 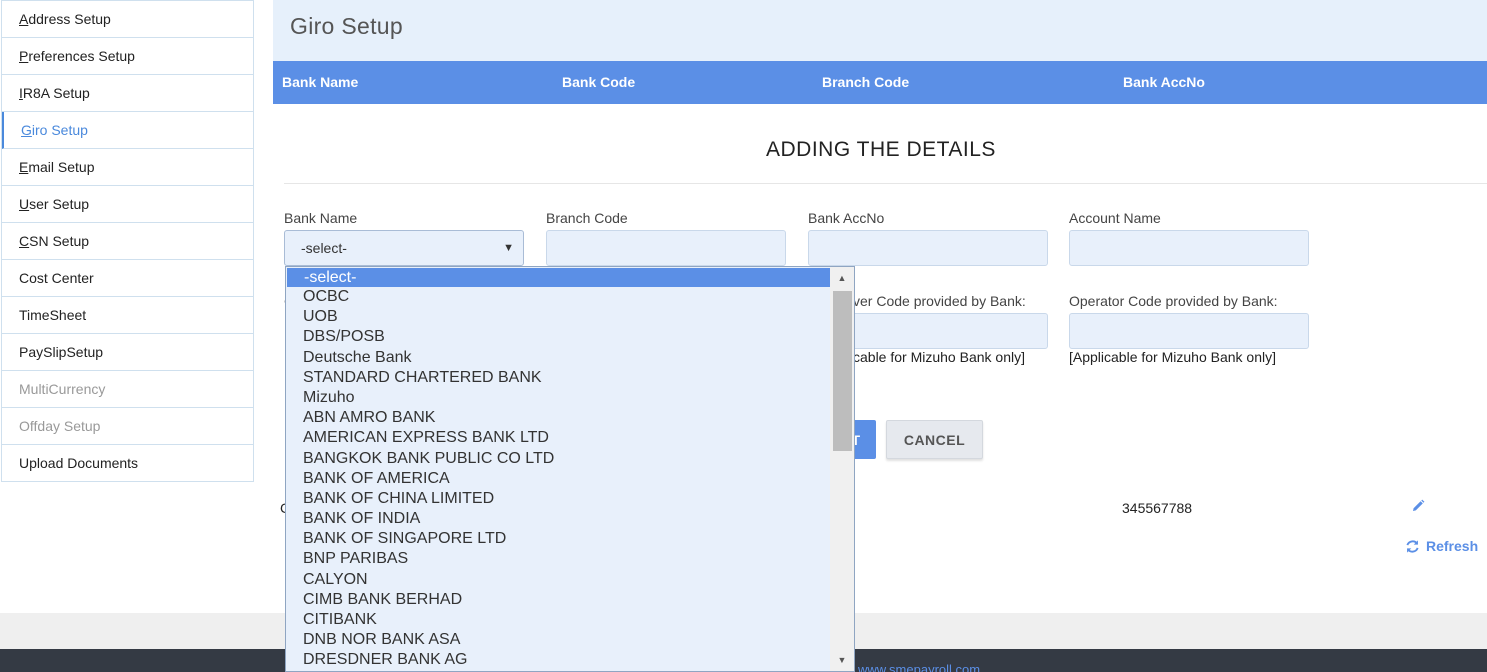 I want to click on sidebar-item-label: PaySlipSetup, so click(x=61, y=352).